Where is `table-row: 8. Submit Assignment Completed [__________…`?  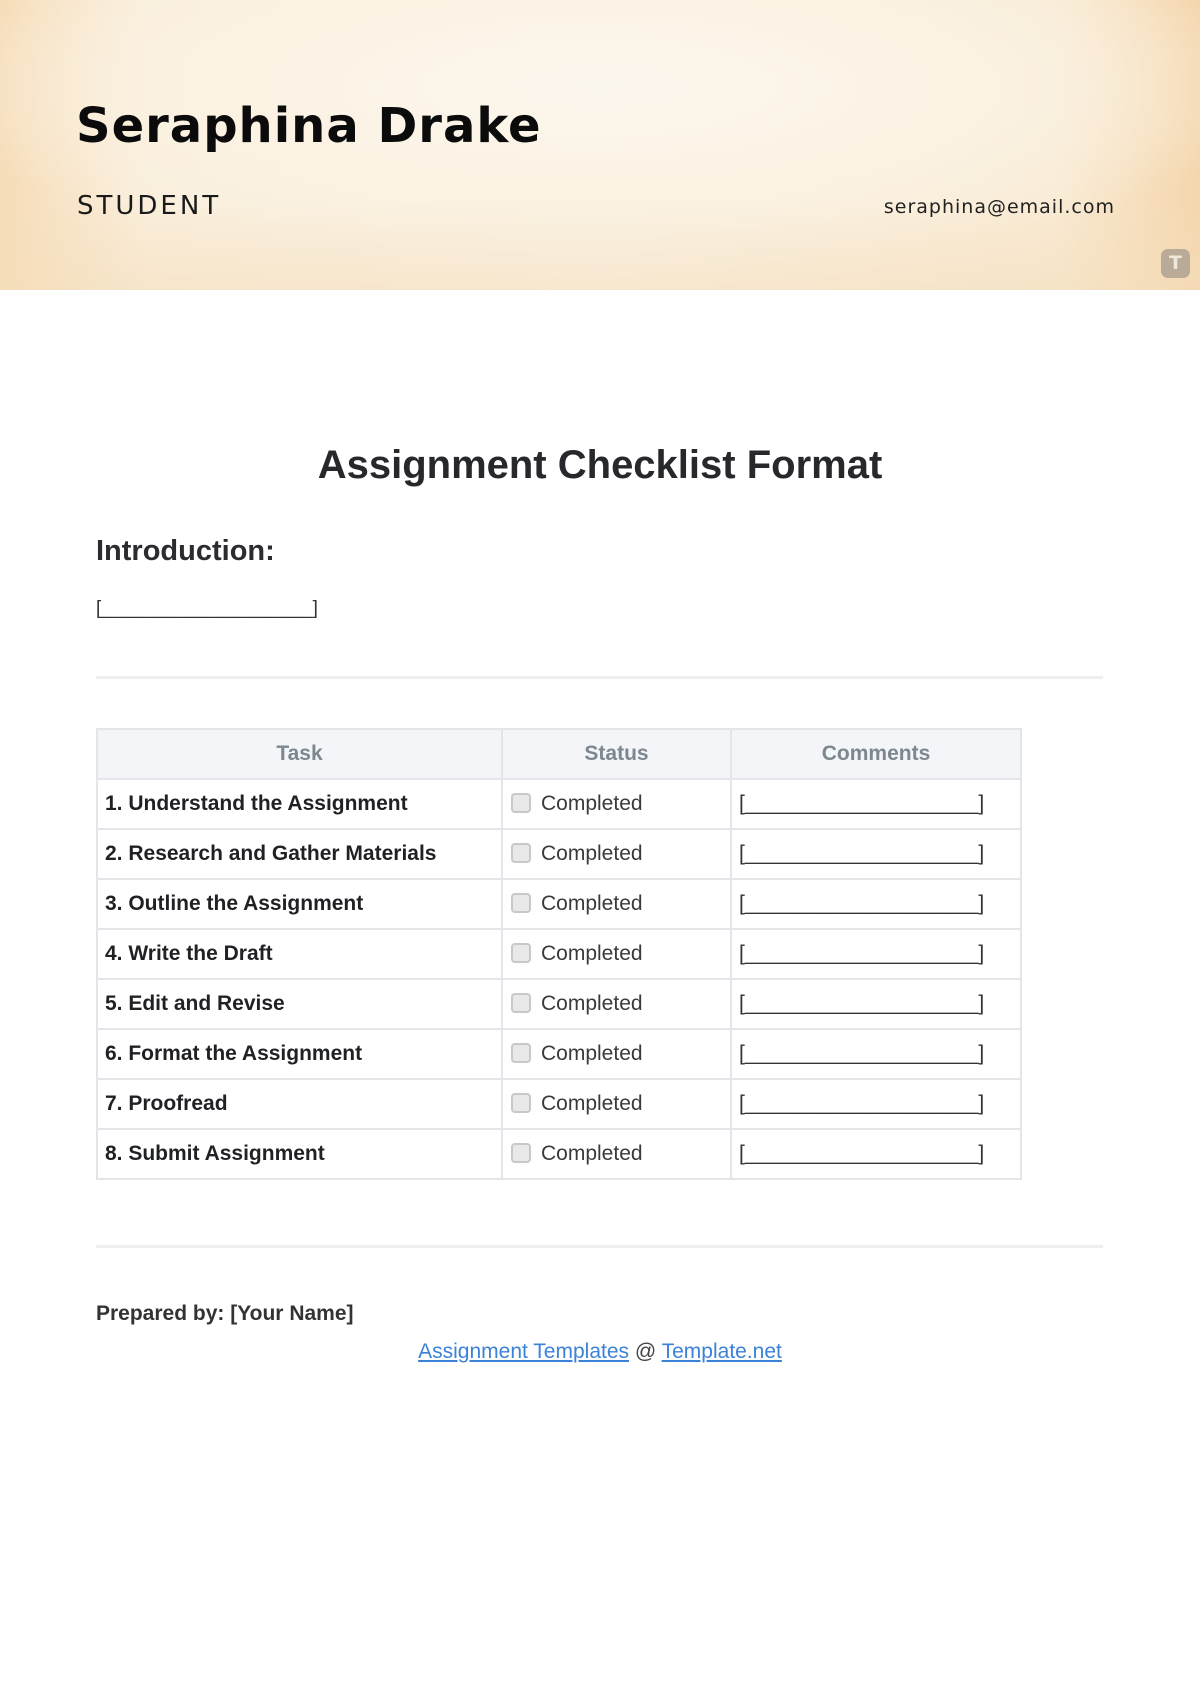
table-row: 8. Submit Assignment Completed [__________… is located at coordinates (559, 1154).